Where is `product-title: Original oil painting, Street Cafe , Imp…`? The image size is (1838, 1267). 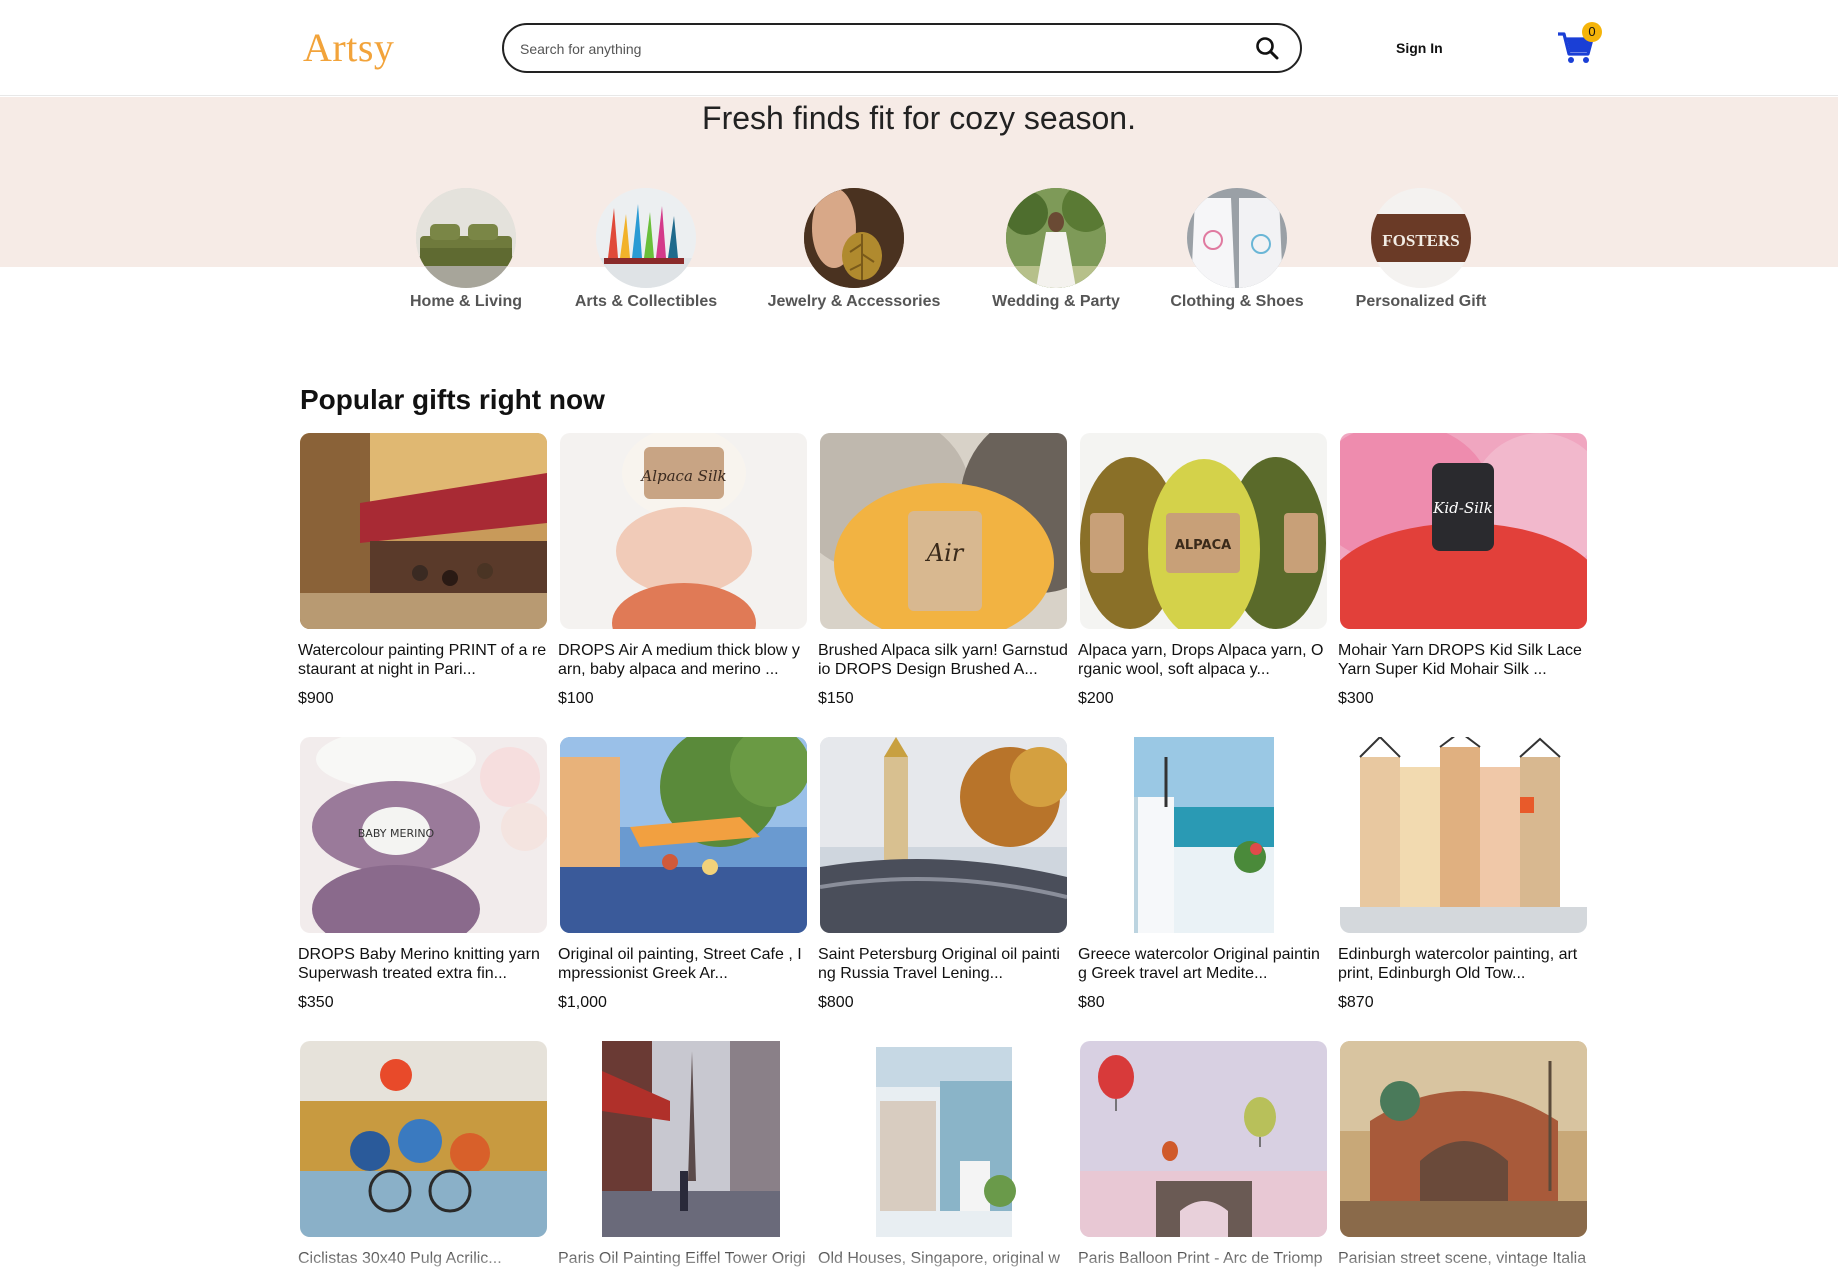
product-title: Original oil painting, Street Cafe , Imp… is located at coordinates (680, 964).